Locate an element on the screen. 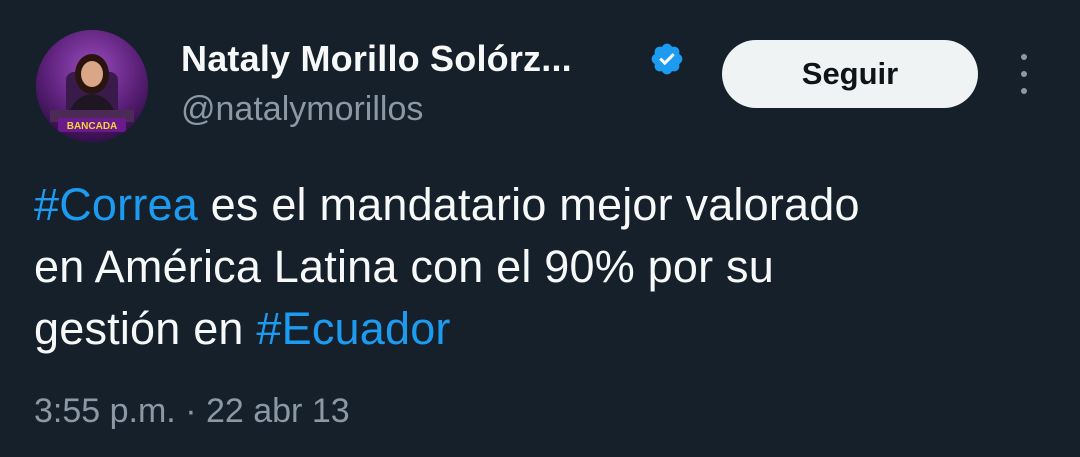 Image resolution: width=1080 pixels, height=457 pixels. tweet-line-2: en América Latina con el 90% por su is located at coordinates (534, 267).